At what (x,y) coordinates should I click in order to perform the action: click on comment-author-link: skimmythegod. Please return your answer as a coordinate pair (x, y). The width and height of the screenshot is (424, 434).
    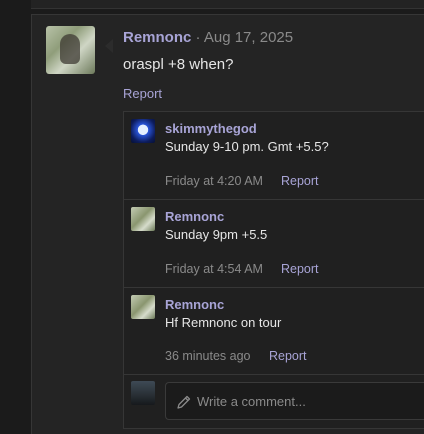
    Looking at the image, I should click on (211, 128).